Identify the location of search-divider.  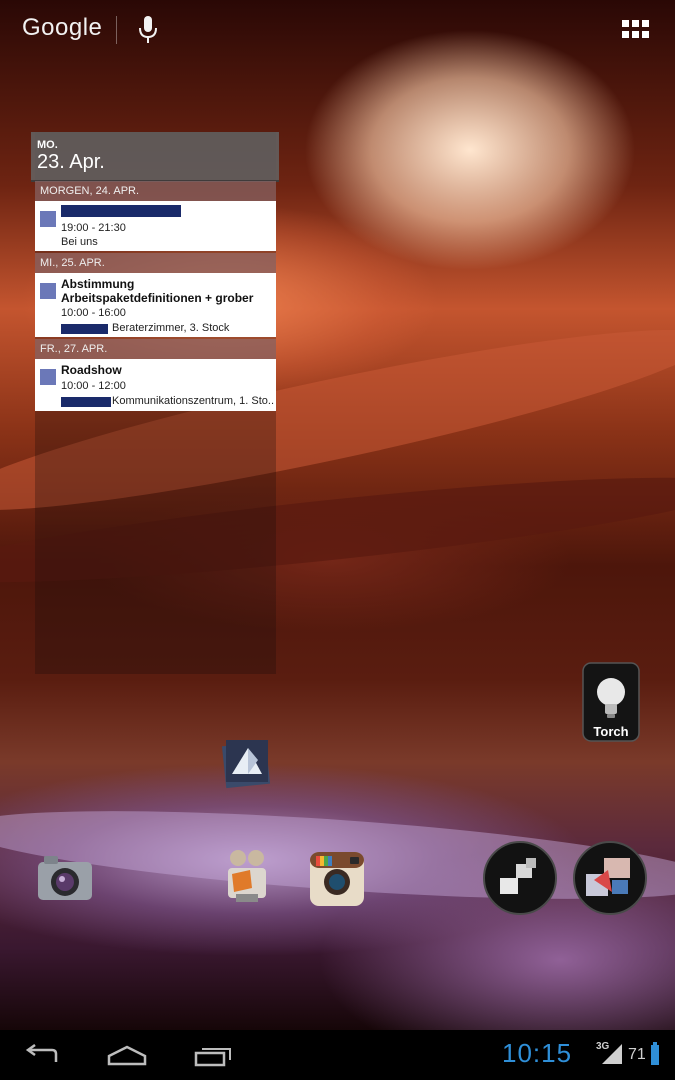
(116, 30).